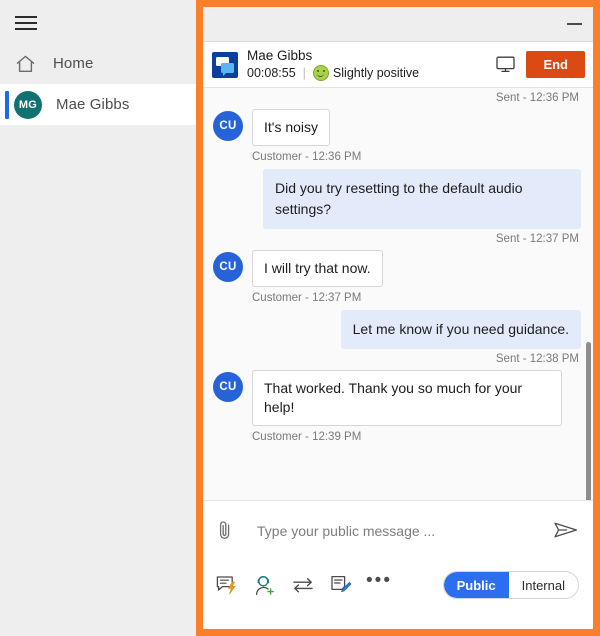  I want to click on quick-reply-icon, so click(227, 585).